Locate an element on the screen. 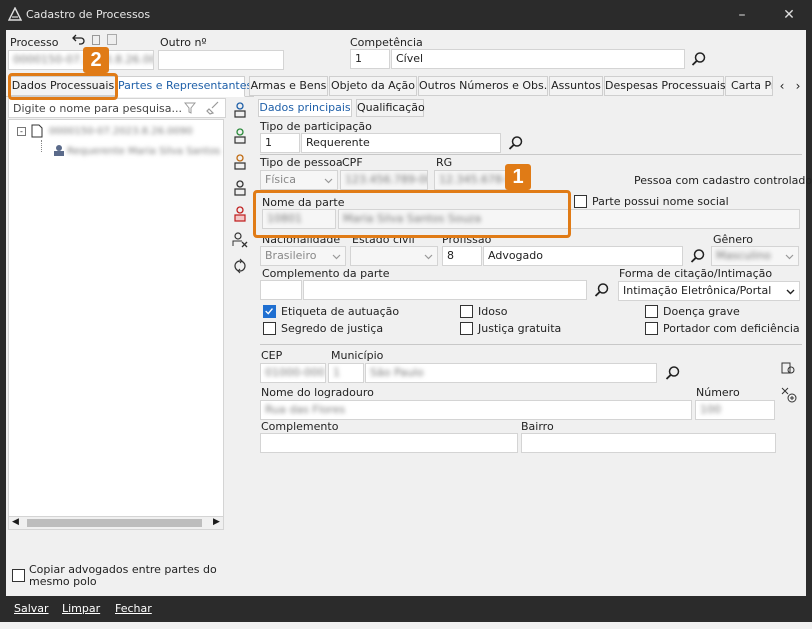 Image resolution: width=812 pixels, height=629 pixels. highlight-nome-parte is located at coordinates (412, 214).